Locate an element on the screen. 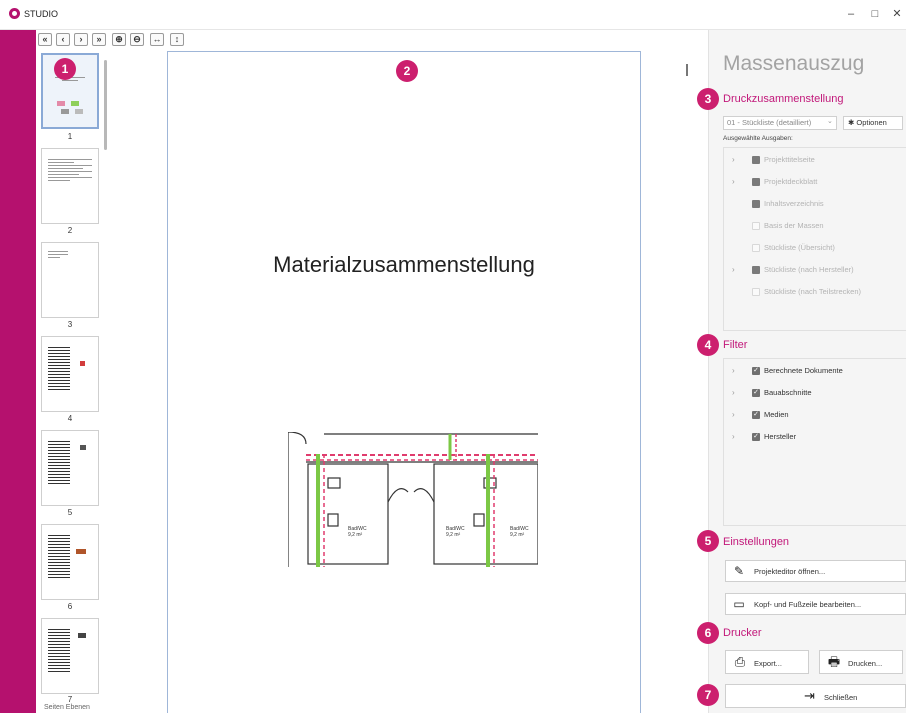 Image resolution: width=906 pixels, height=713 pixels. thumbnail-scrollbar is located at coordinates (105, 105).